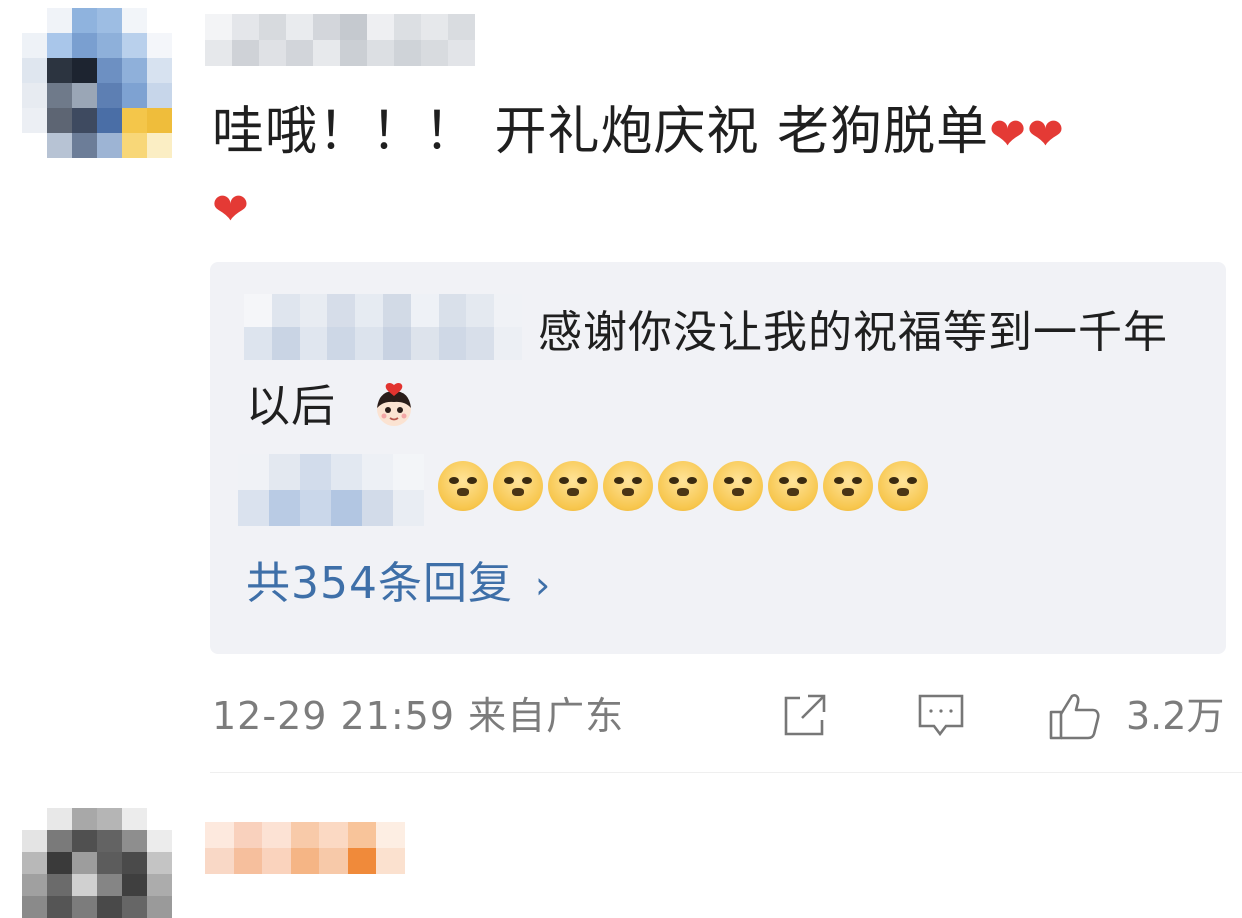 The width and height of the screenshot is (1242, 918). I want to click on reply-username, so click(331, 490).